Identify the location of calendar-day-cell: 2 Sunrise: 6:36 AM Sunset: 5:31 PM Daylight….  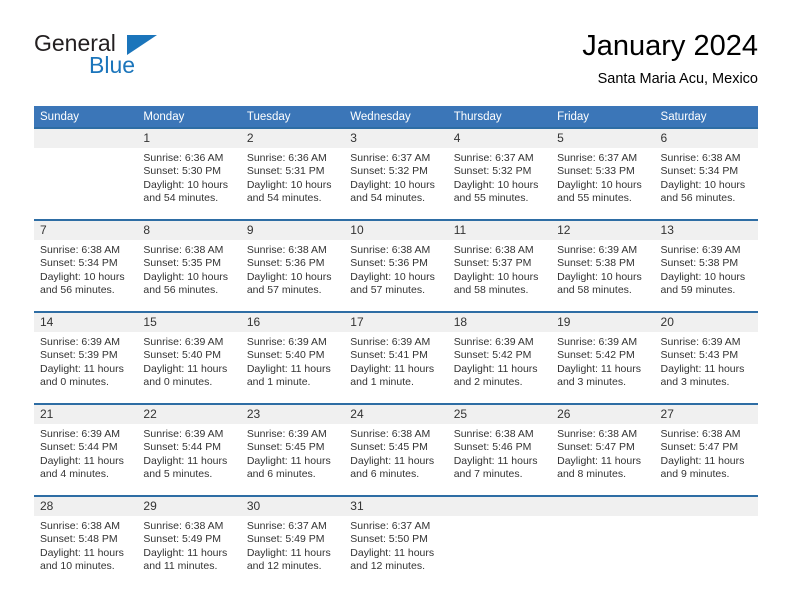
(292, 173).